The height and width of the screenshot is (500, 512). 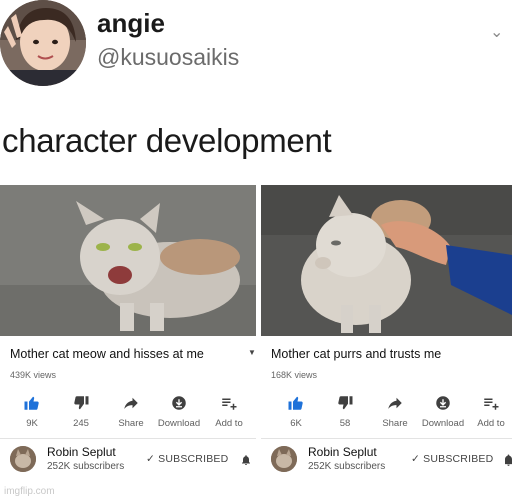 I want to click on chevron-down-icon: ▼, so click(x=252, y=352).